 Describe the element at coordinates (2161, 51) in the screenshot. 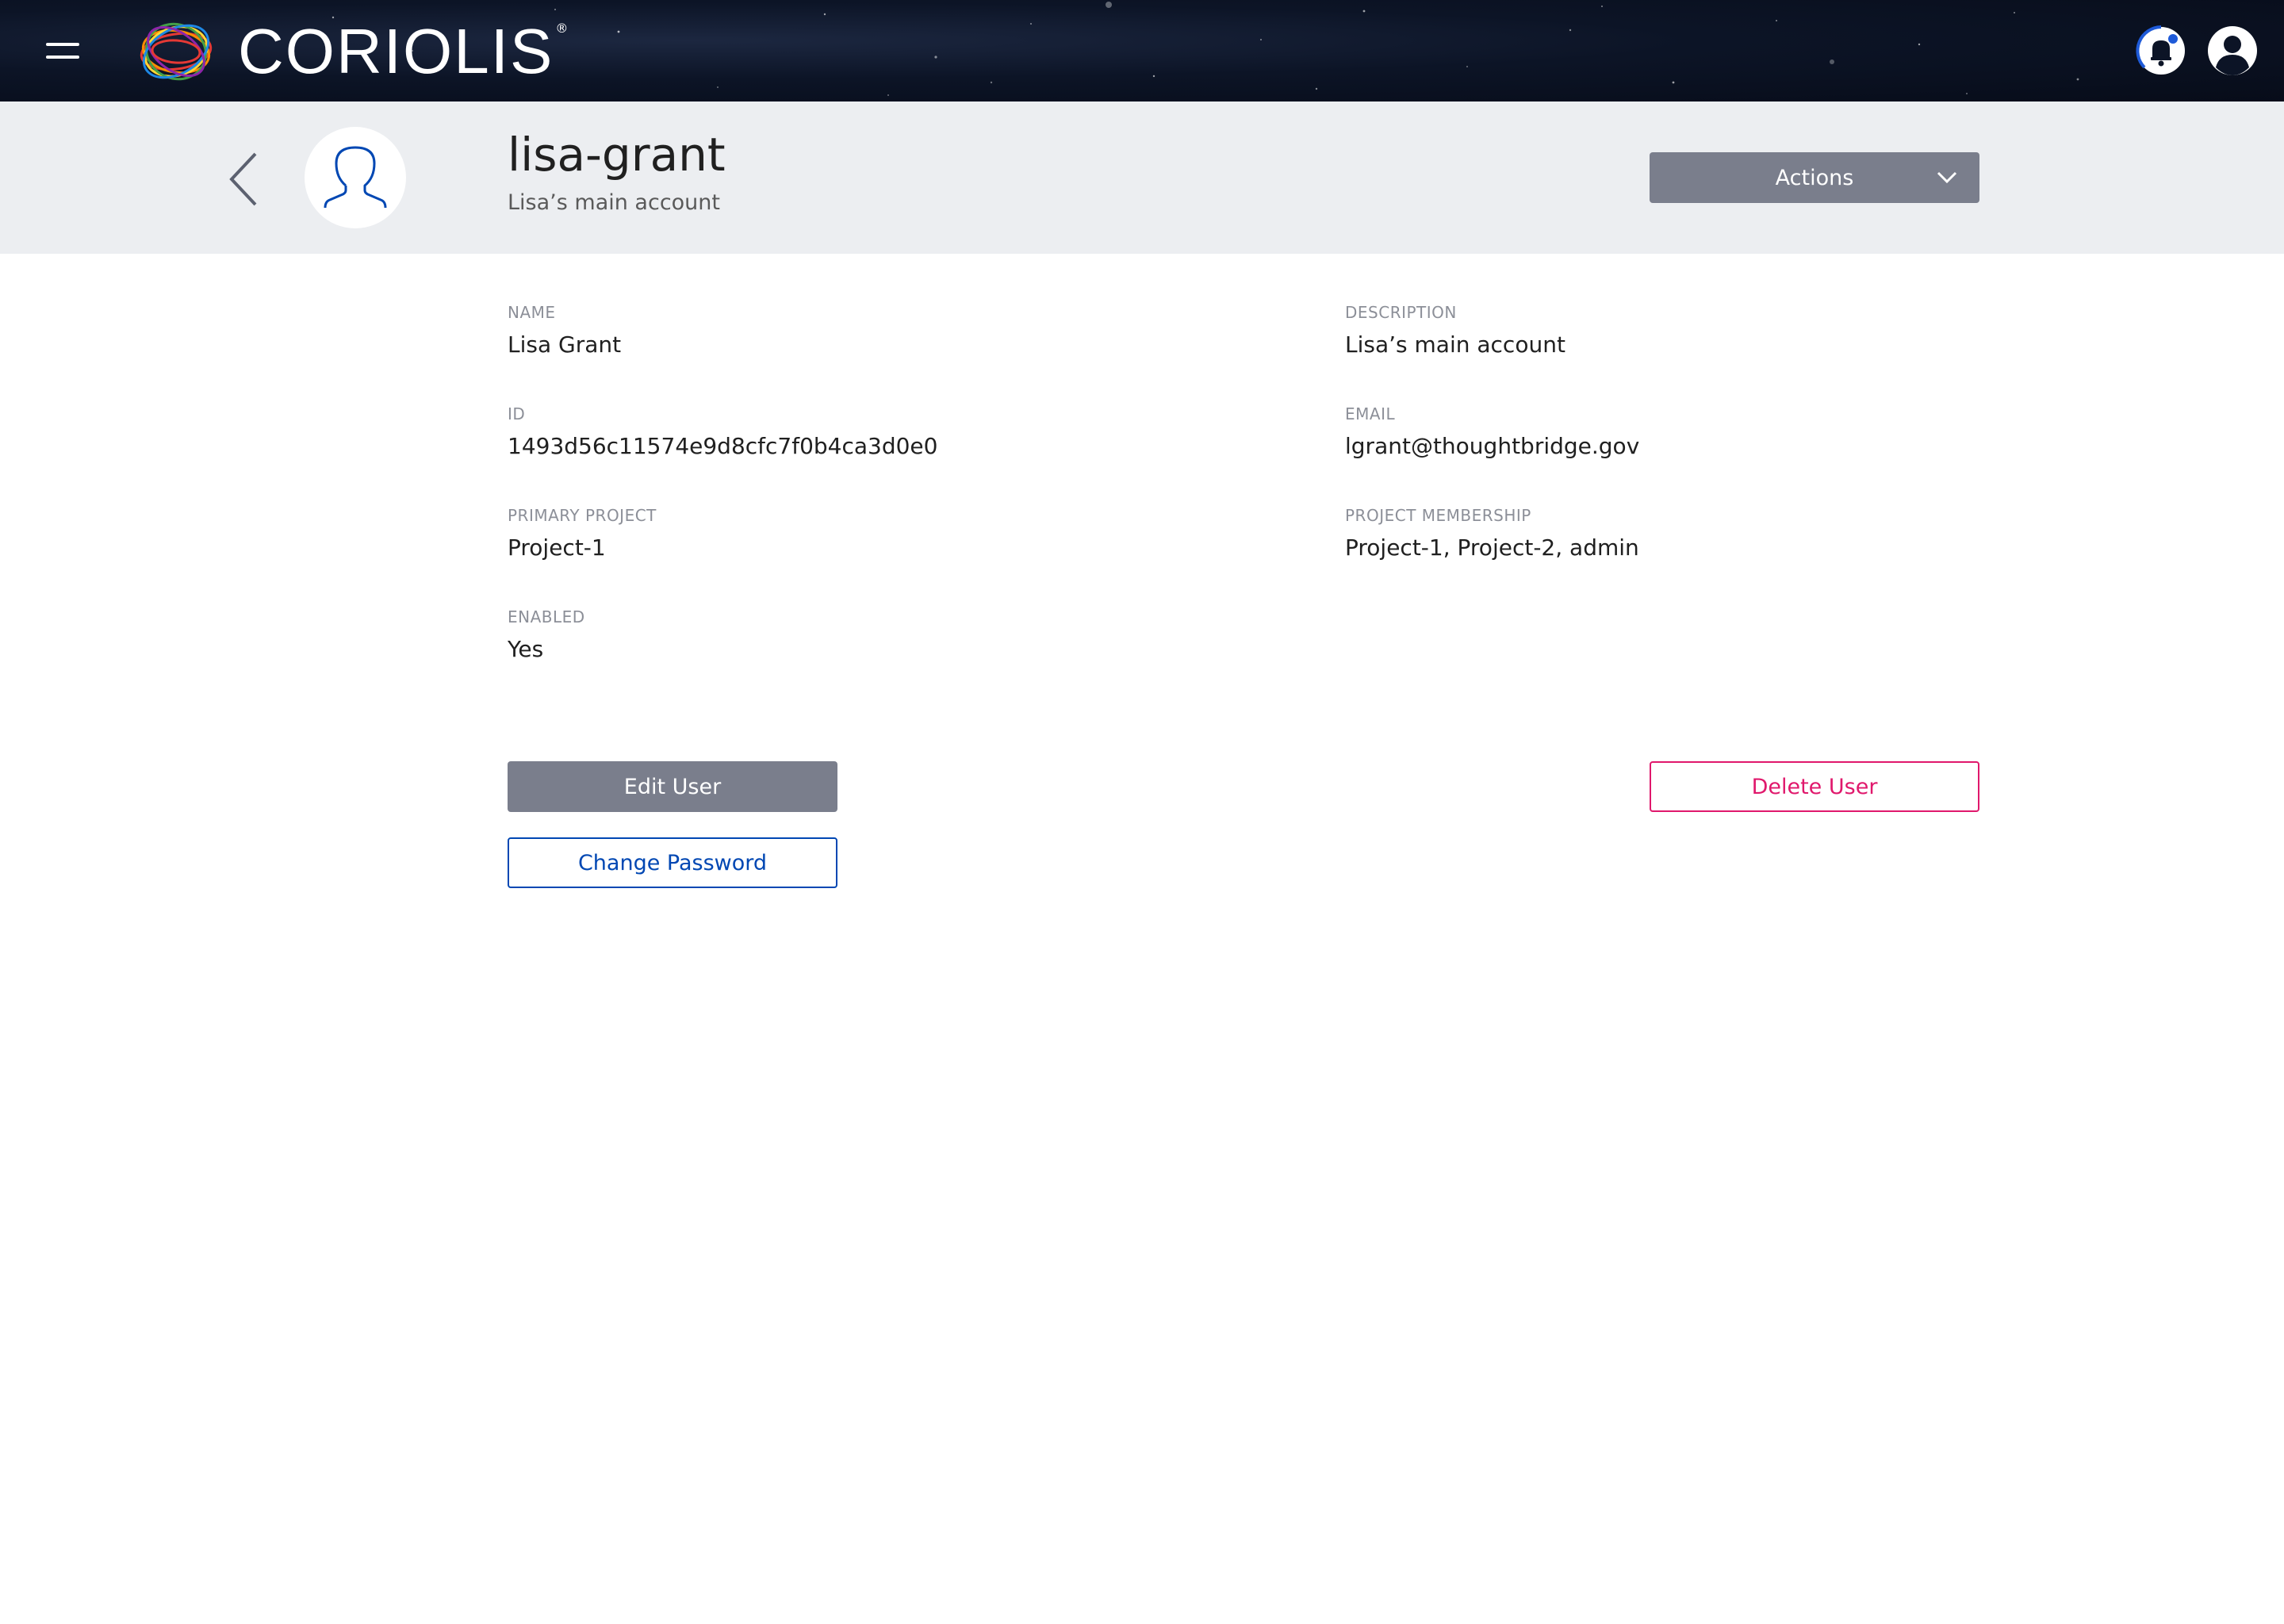

I see `bell-icon` at that location.